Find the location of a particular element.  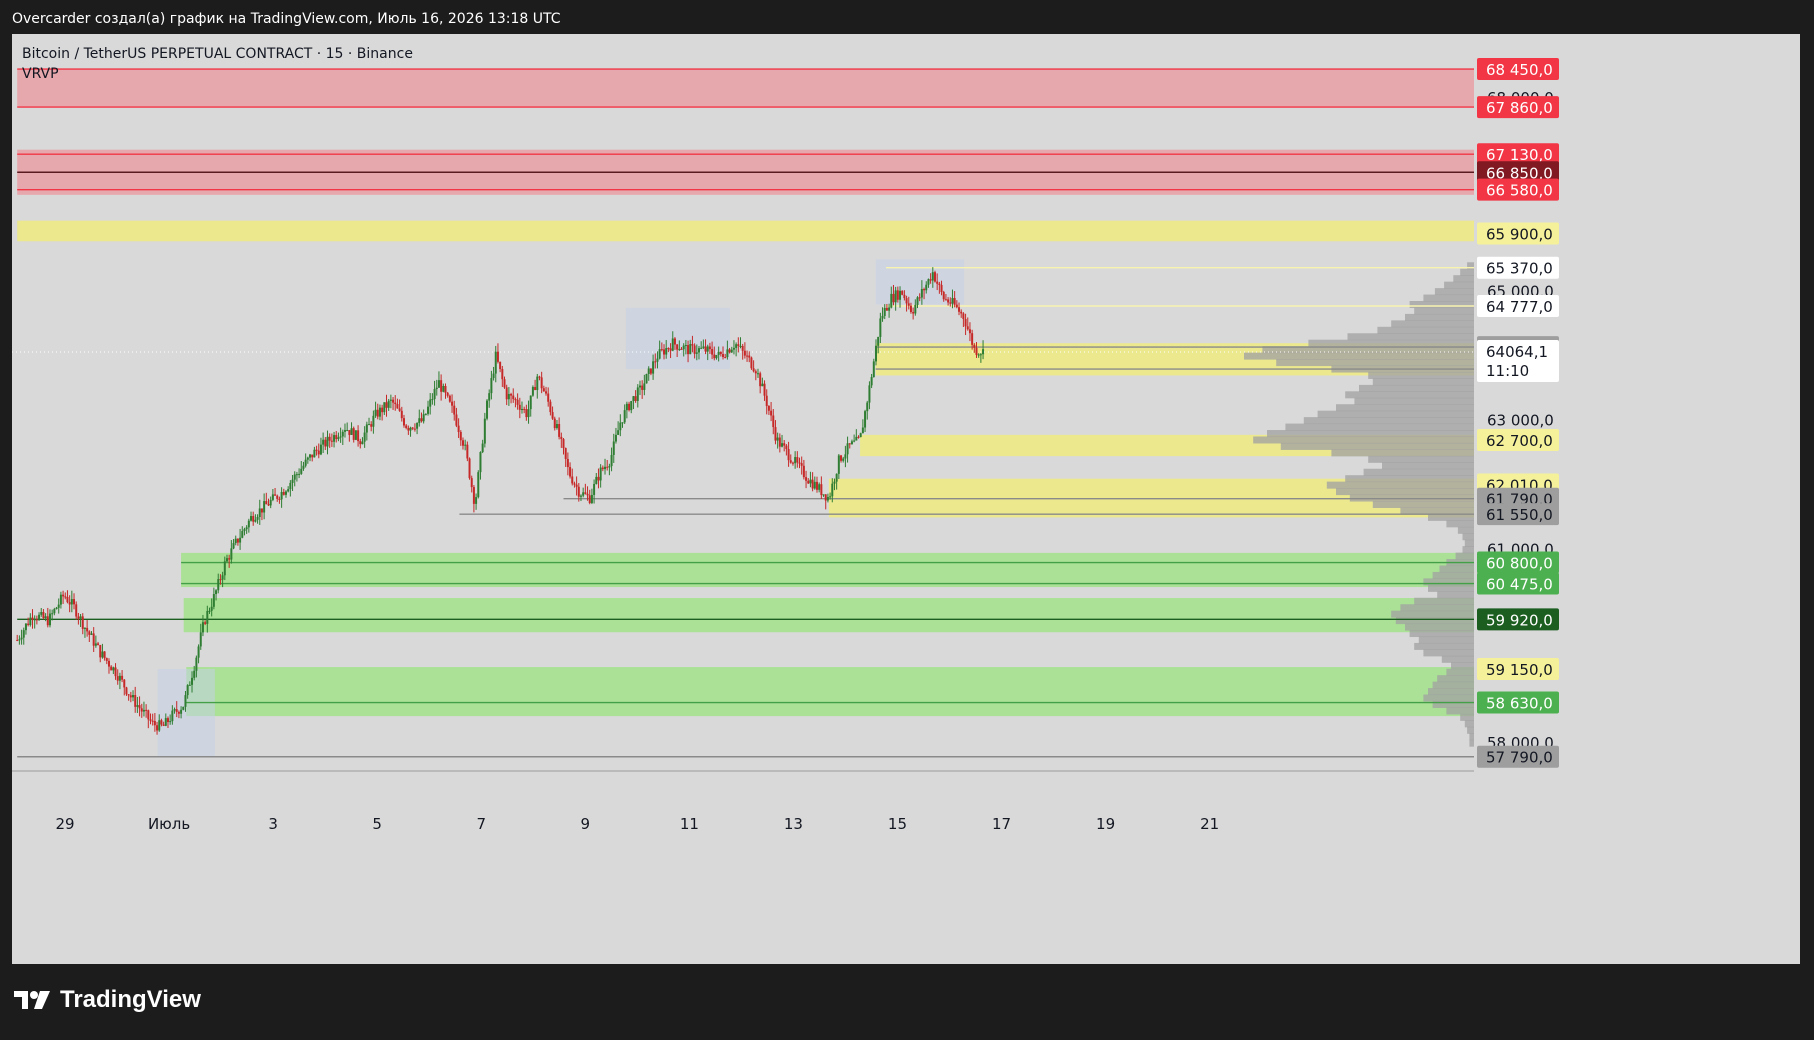

indicator-label-vrvp: VRVP is located at coordinates (40, 74).